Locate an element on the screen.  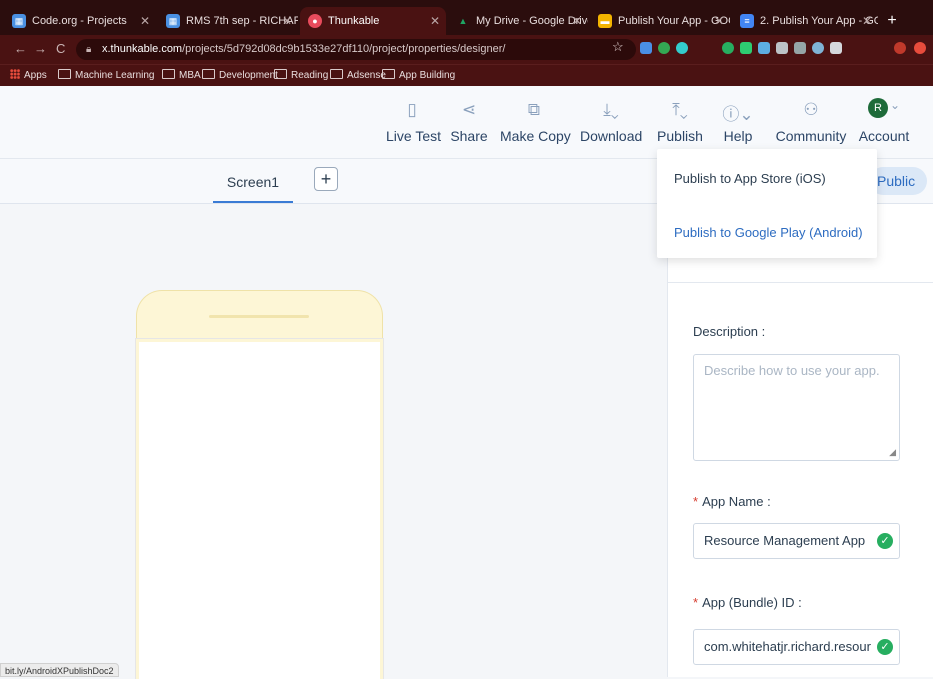
help-button: ⓘ⌄ Help is located at coordinates (738, 122).